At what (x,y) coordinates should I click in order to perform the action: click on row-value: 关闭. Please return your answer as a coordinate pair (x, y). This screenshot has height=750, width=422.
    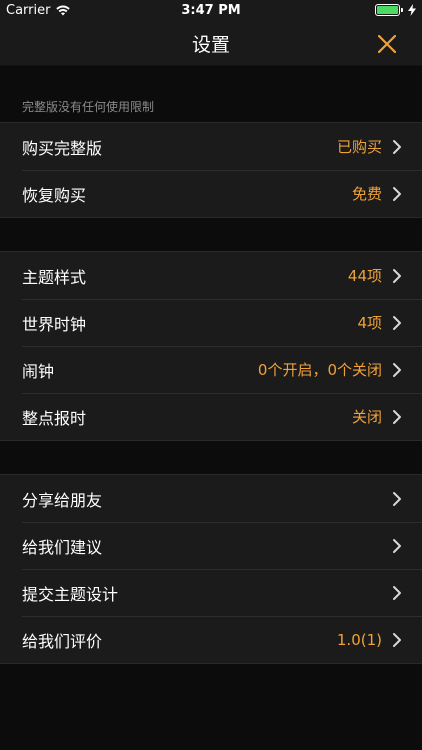
    Looking at the image, I should click on (366, 417).